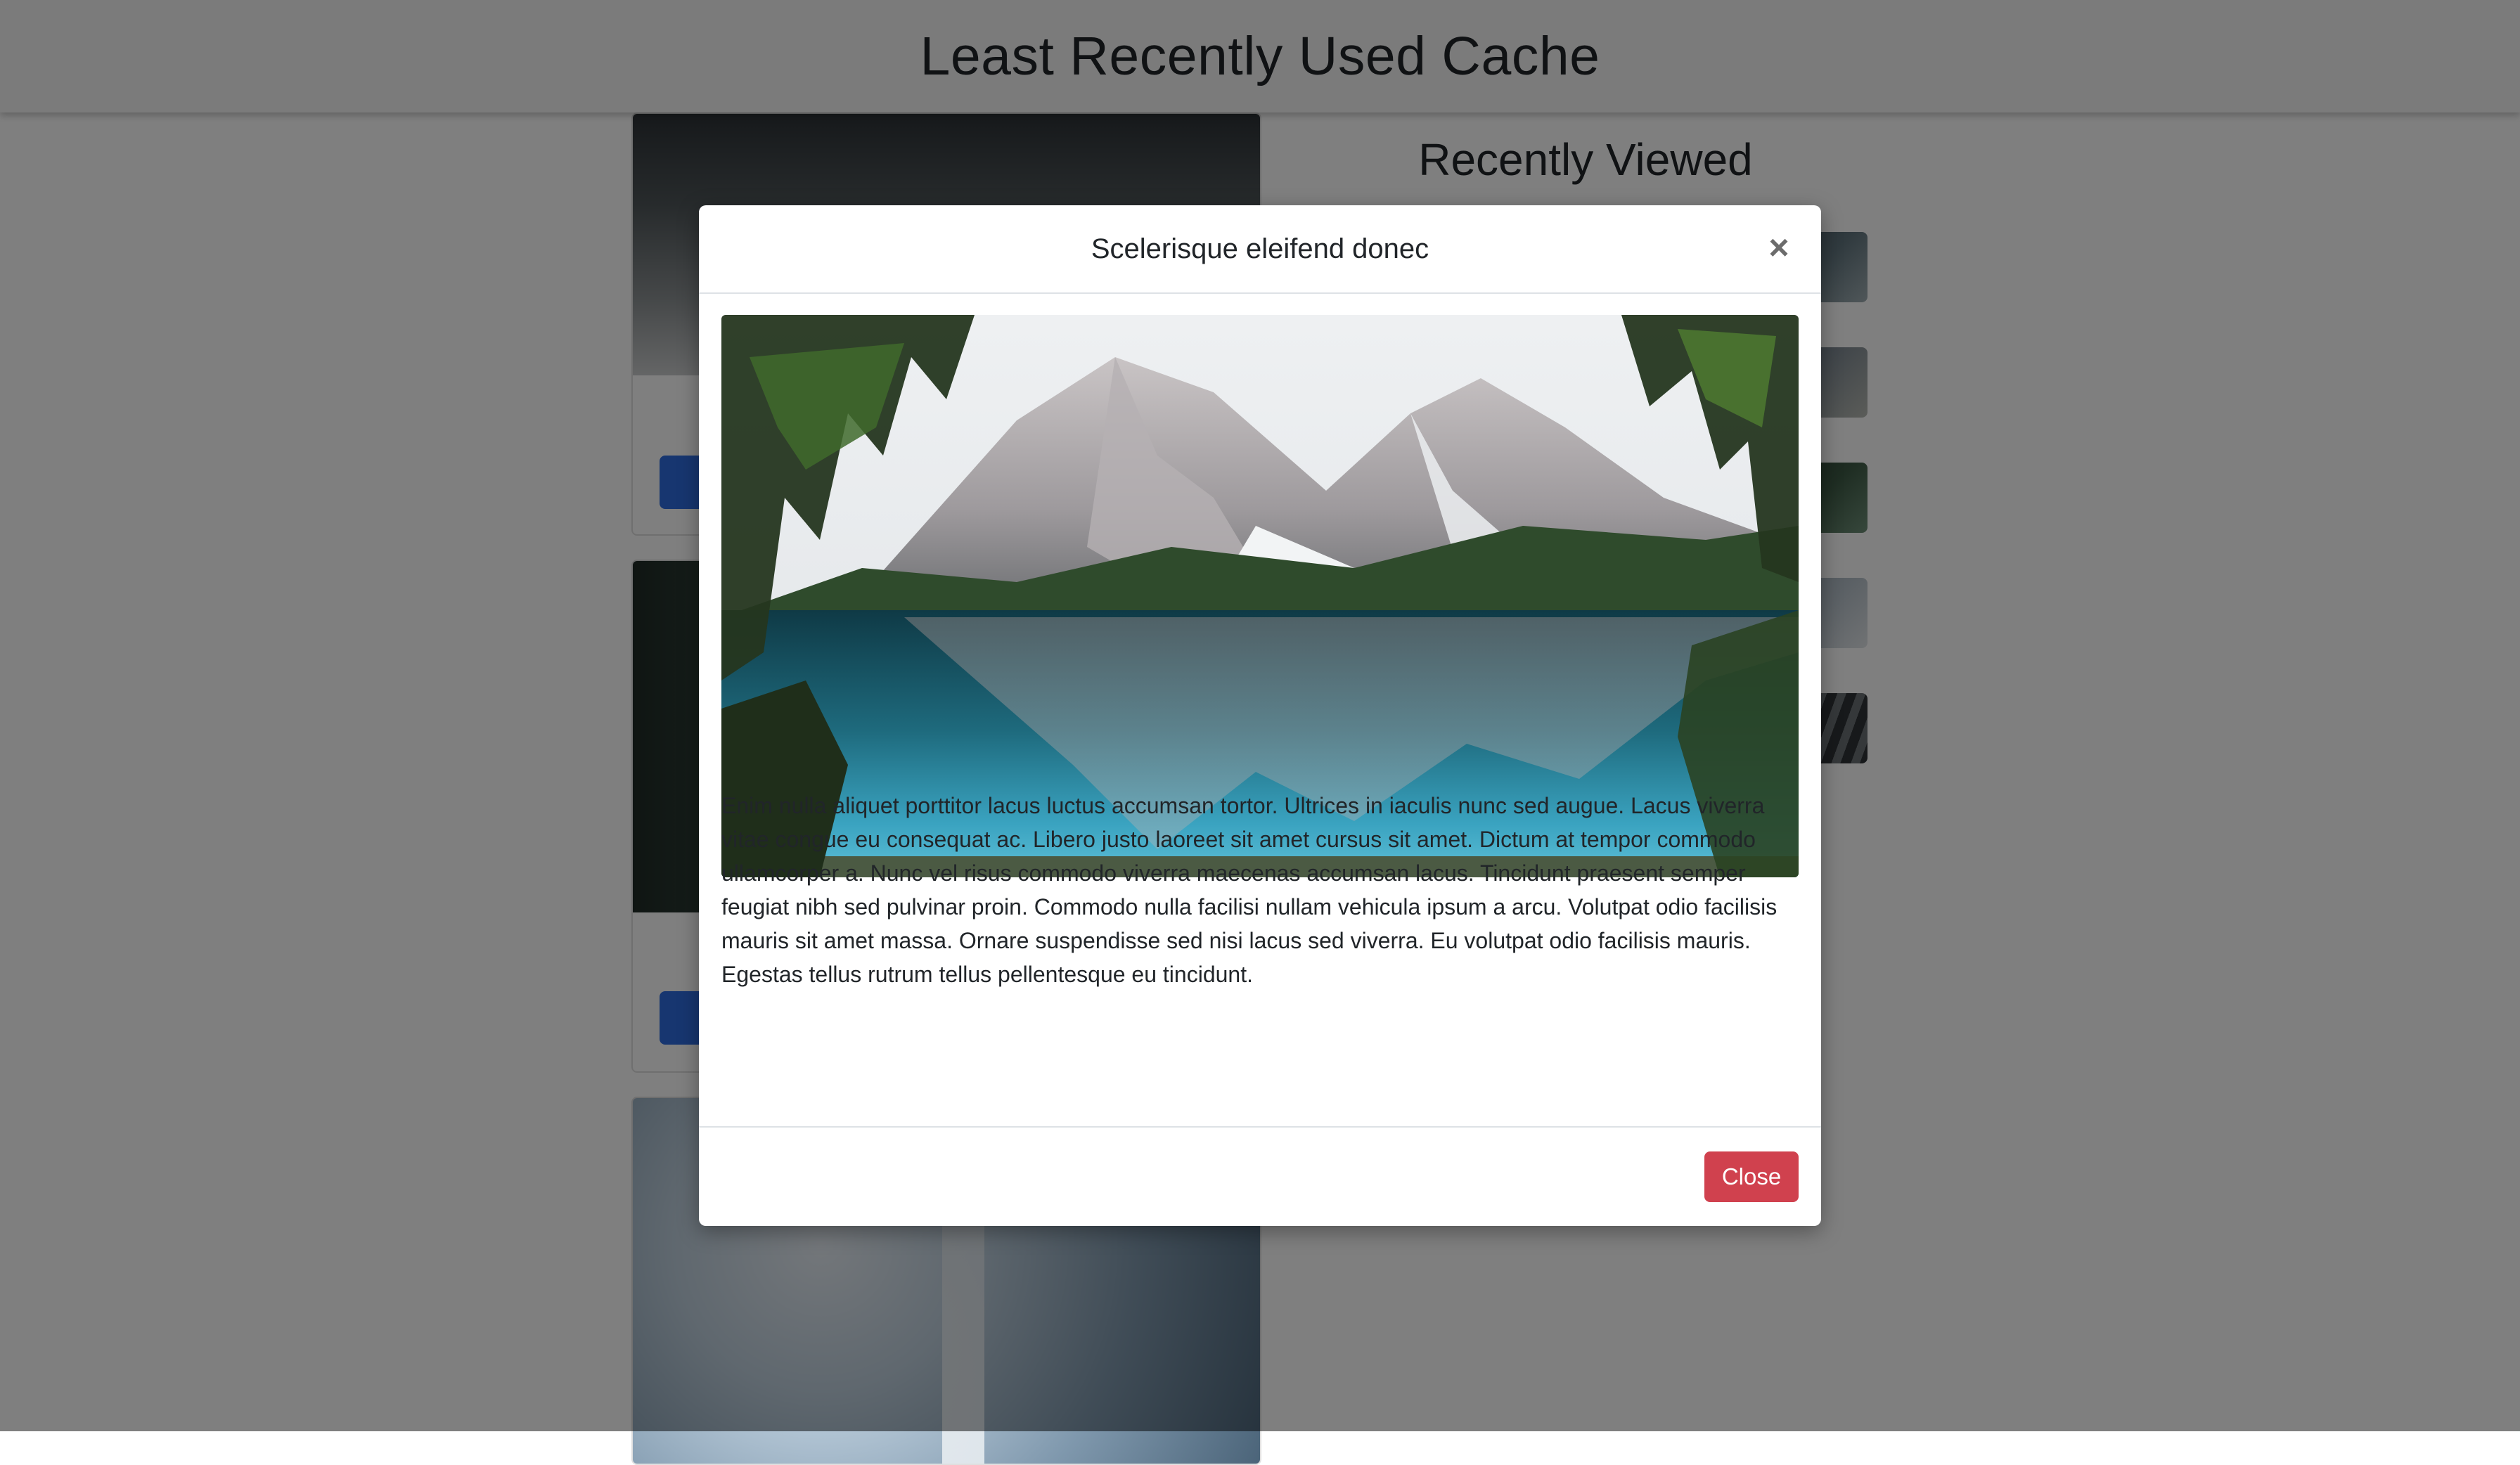 The height and width of the screenshot is (1465, 2520). I want to click on close-icon: ×, so click(1779, 247).